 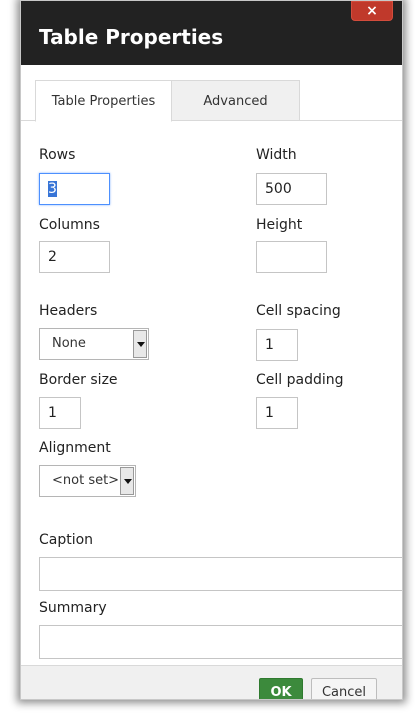 What do you see at coordinates (60, 413) in the screenshot?
I see `border-size-input: 1` at bounding box center [60, 413].